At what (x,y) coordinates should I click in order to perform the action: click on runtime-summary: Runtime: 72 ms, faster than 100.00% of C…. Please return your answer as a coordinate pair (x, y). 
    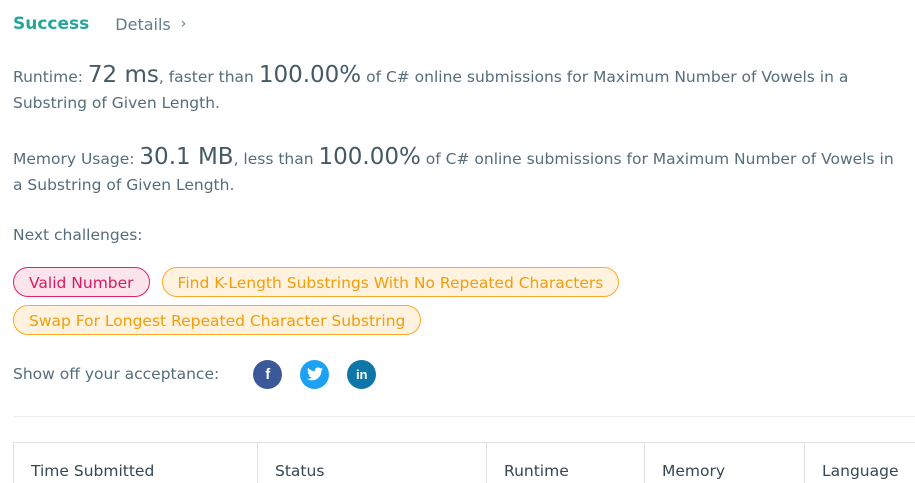
    Looking at the image, I should click on (460, 89).